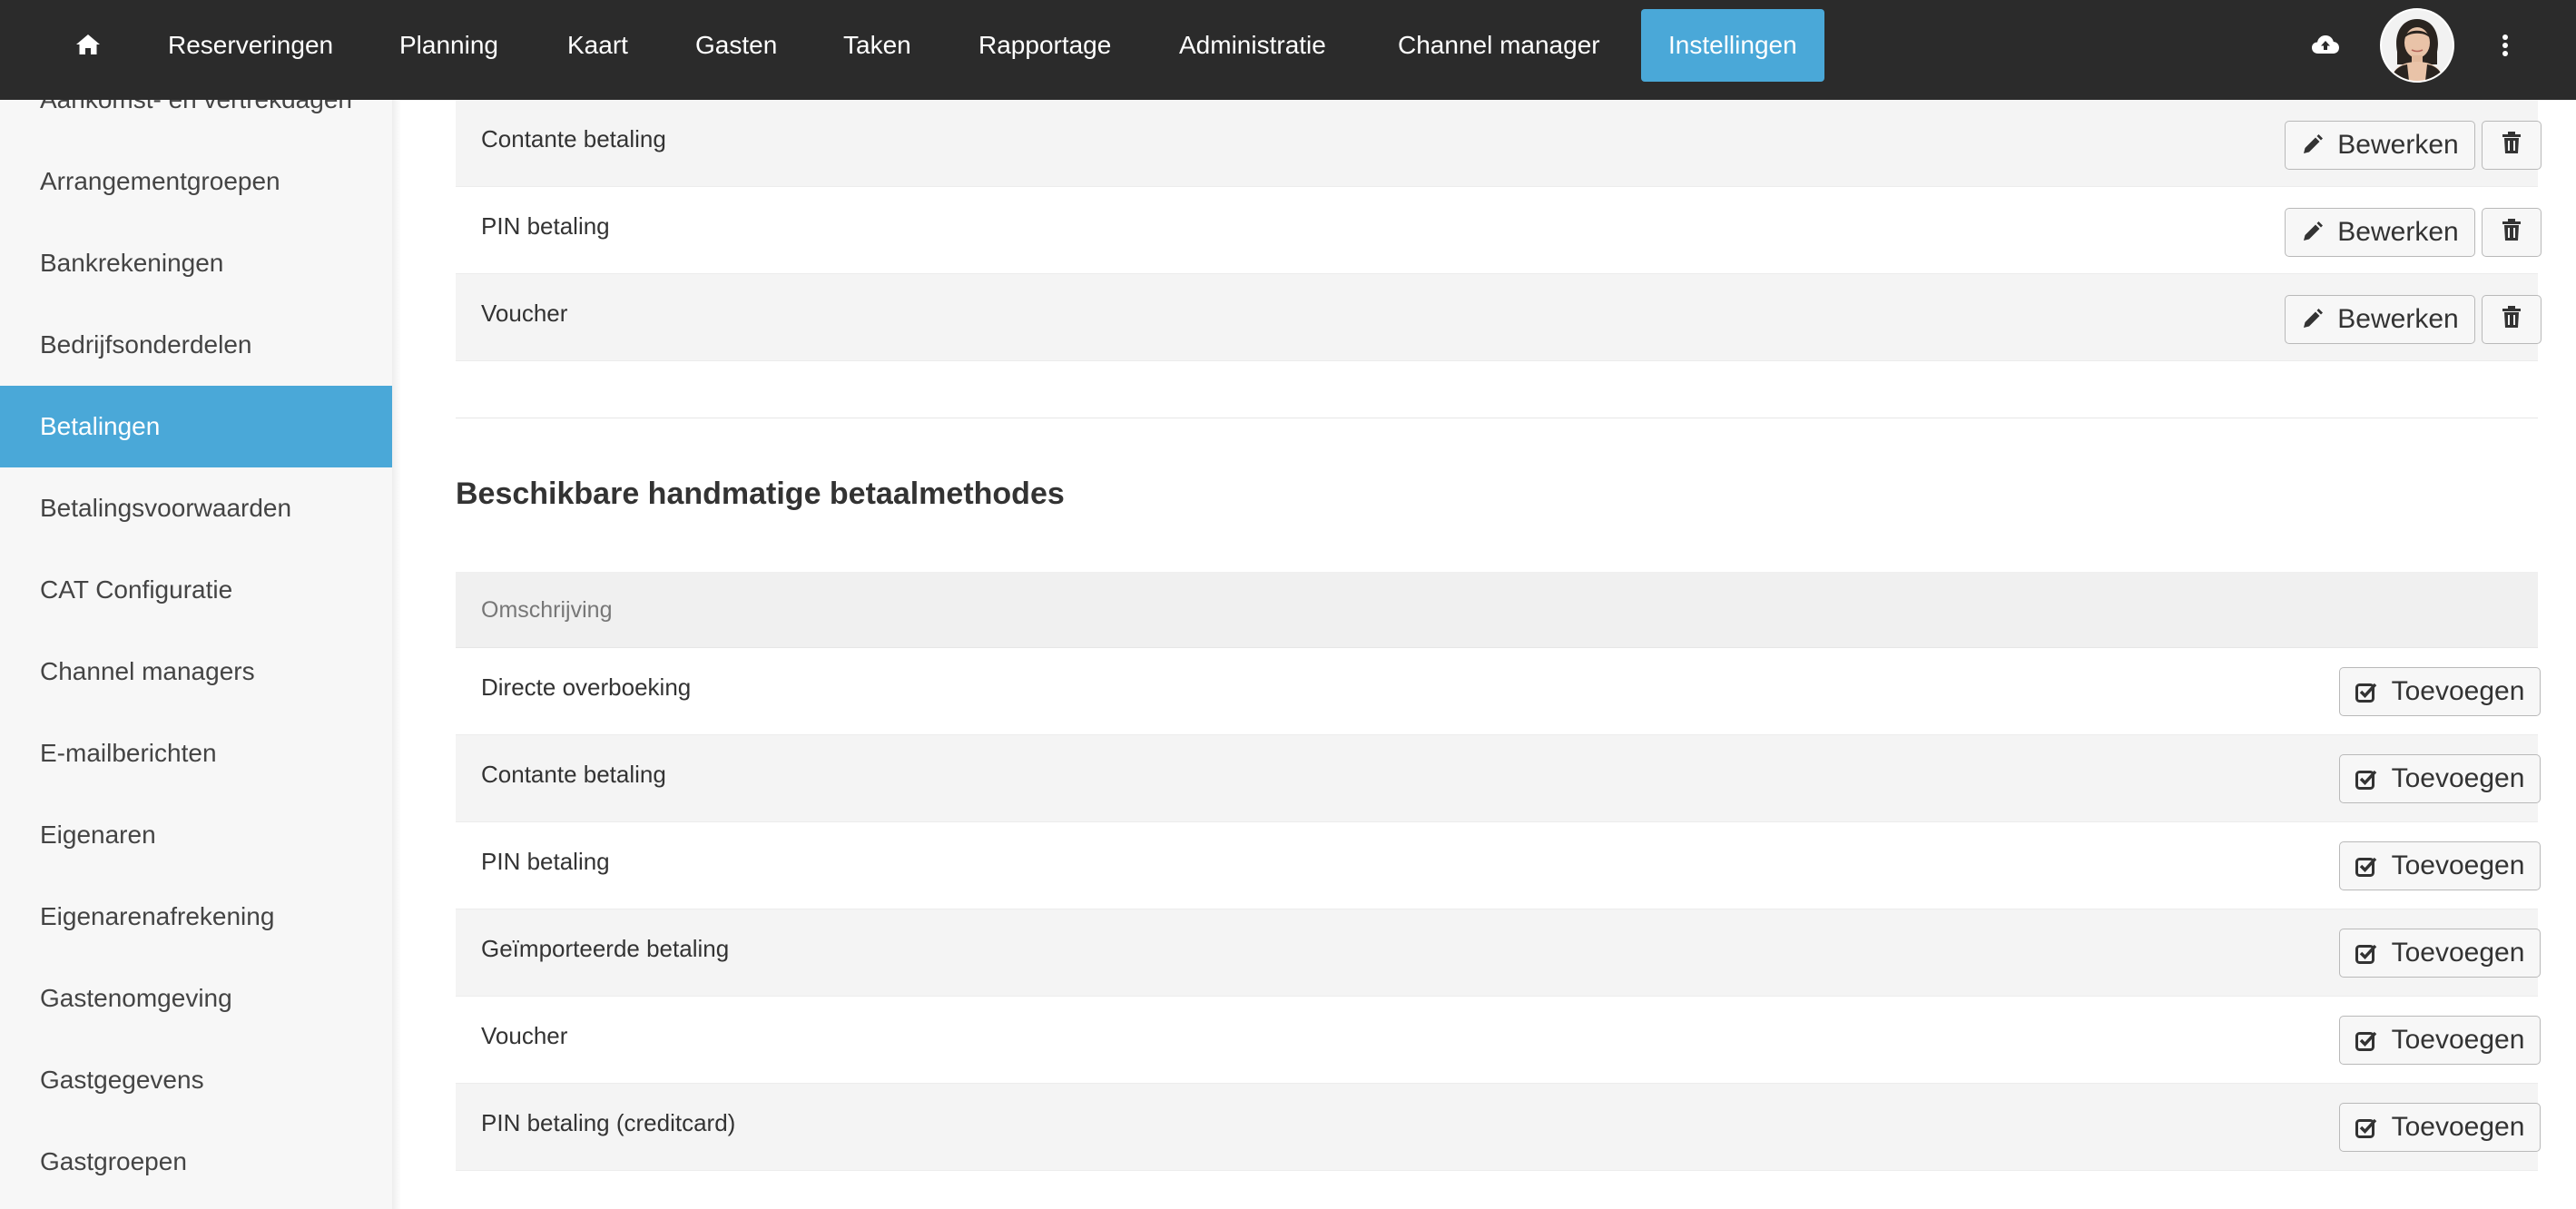 The width and height of the screenshot is (2576, 1209). What do you see at coordinates (196, 753) in the screenshot?
I see `sidebar-item-e-mailberichten: E-mailberichten` at bounding box center [196, 753].